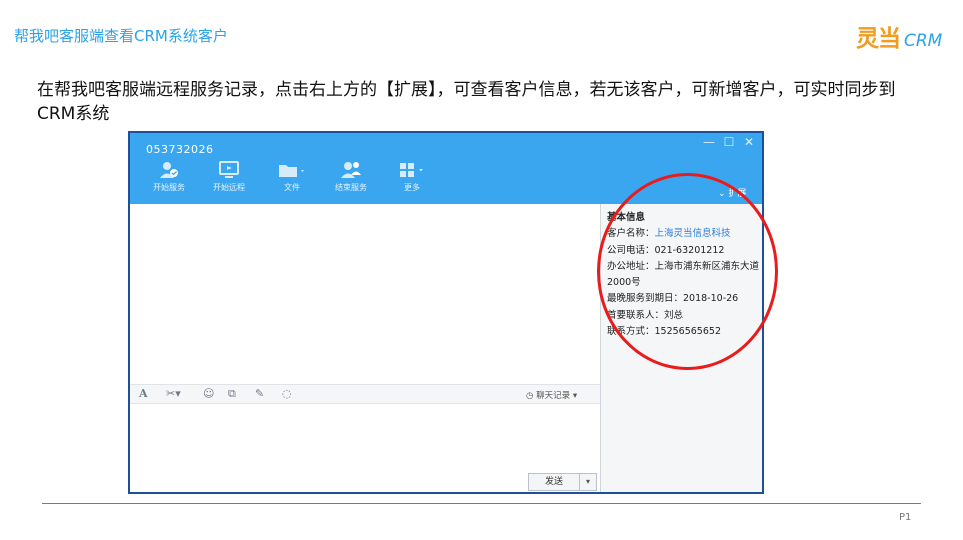  What do you see at coordinates (365, 394) in the screenshot?
I see `input-toolbar: A ✂▾ ☺ ⧉ ✎ ◌ ◷ 聊天记录 ▾` at bounding box center [365, 394].